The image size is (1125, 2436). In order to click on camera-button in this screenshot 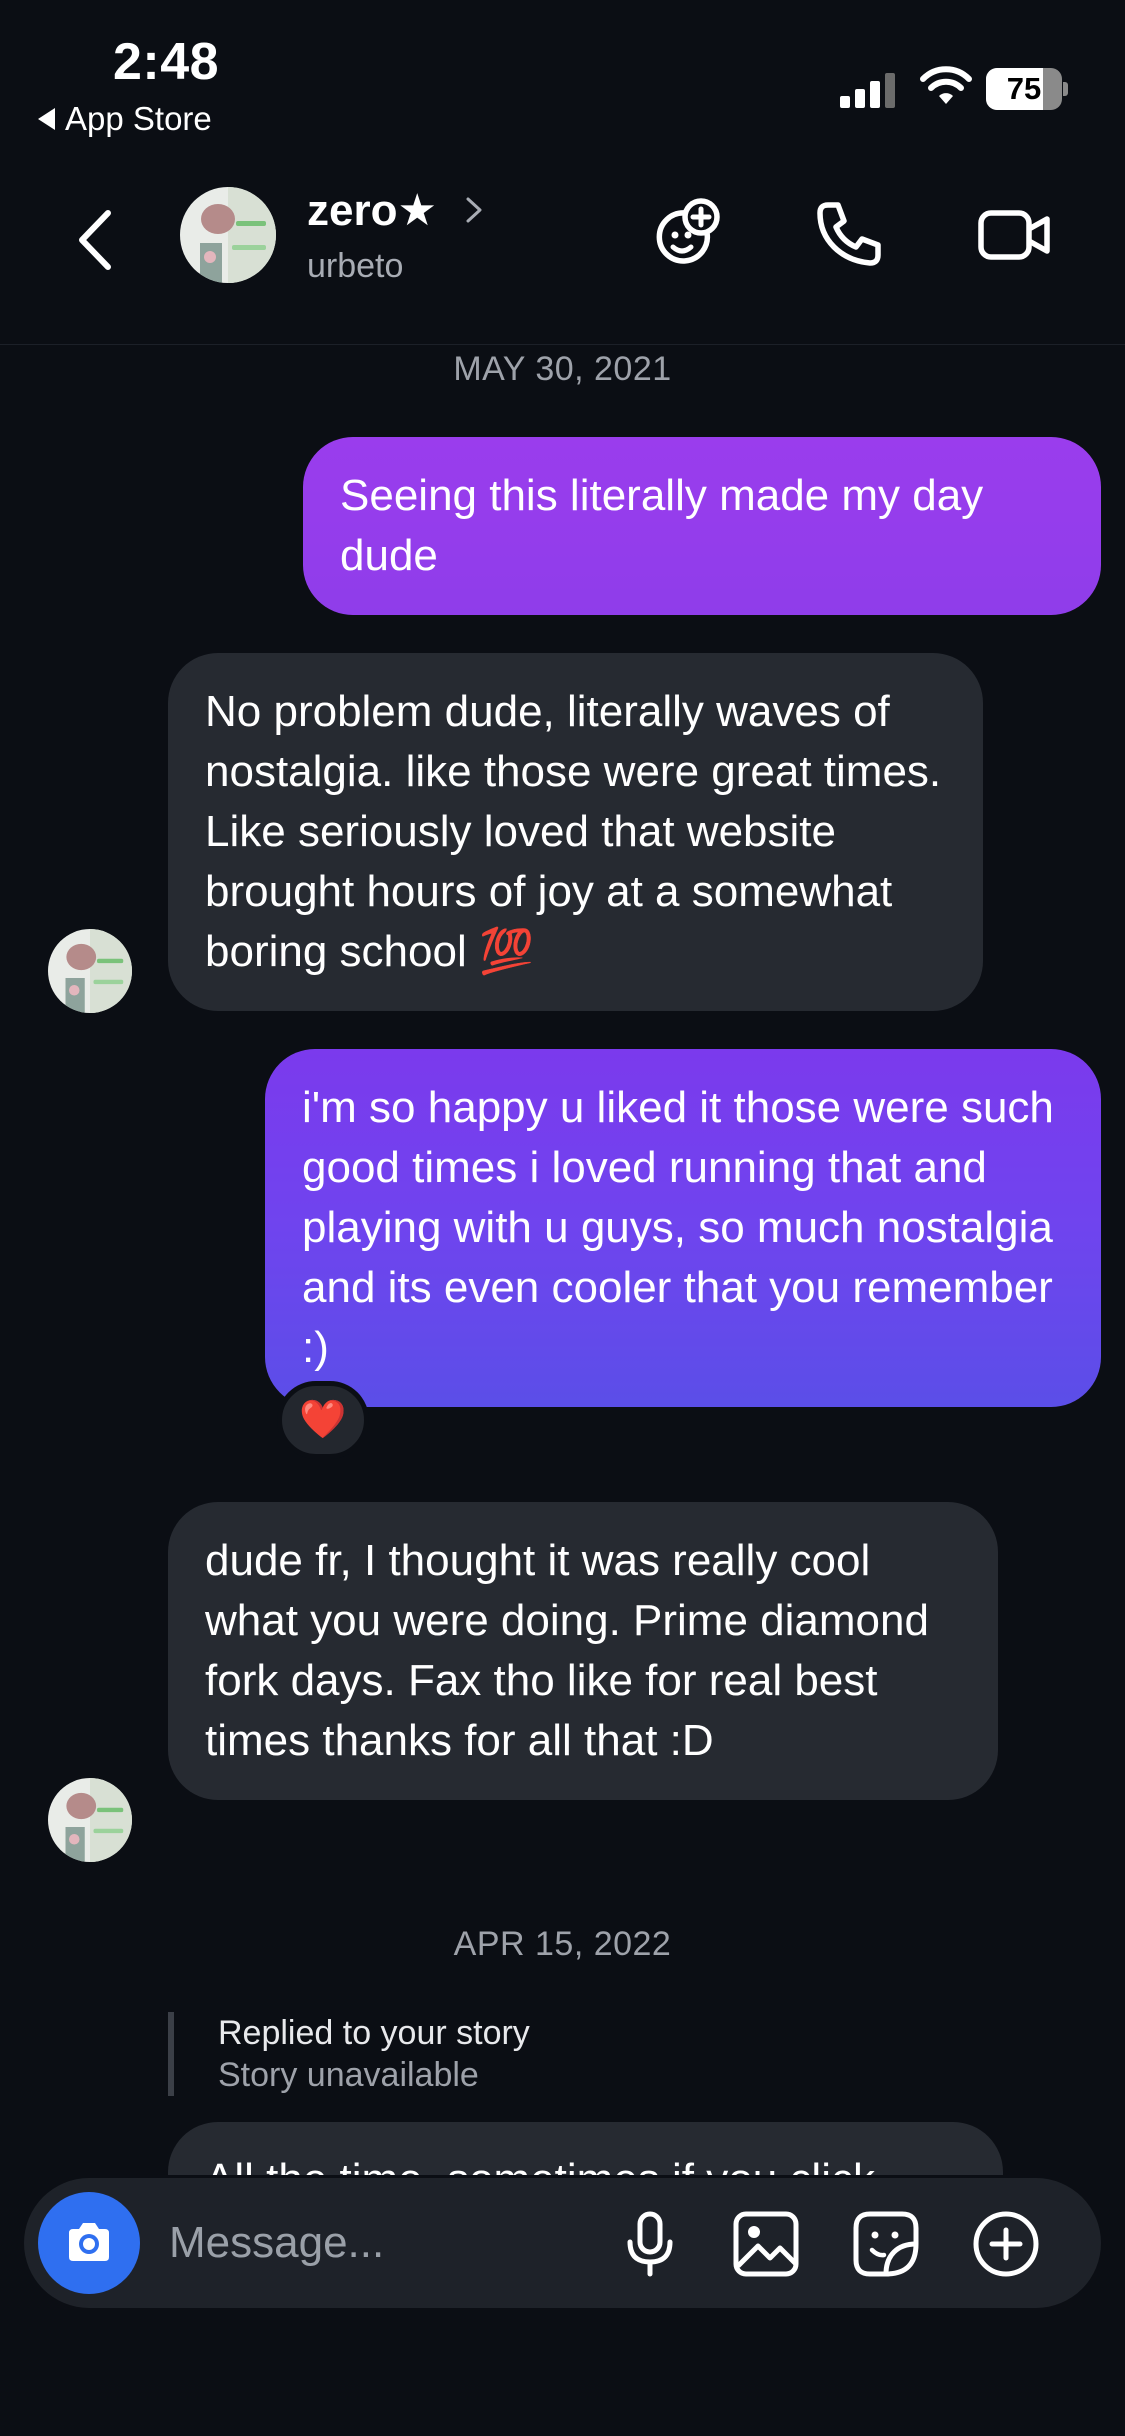, I will do `click(89, 2243)`.